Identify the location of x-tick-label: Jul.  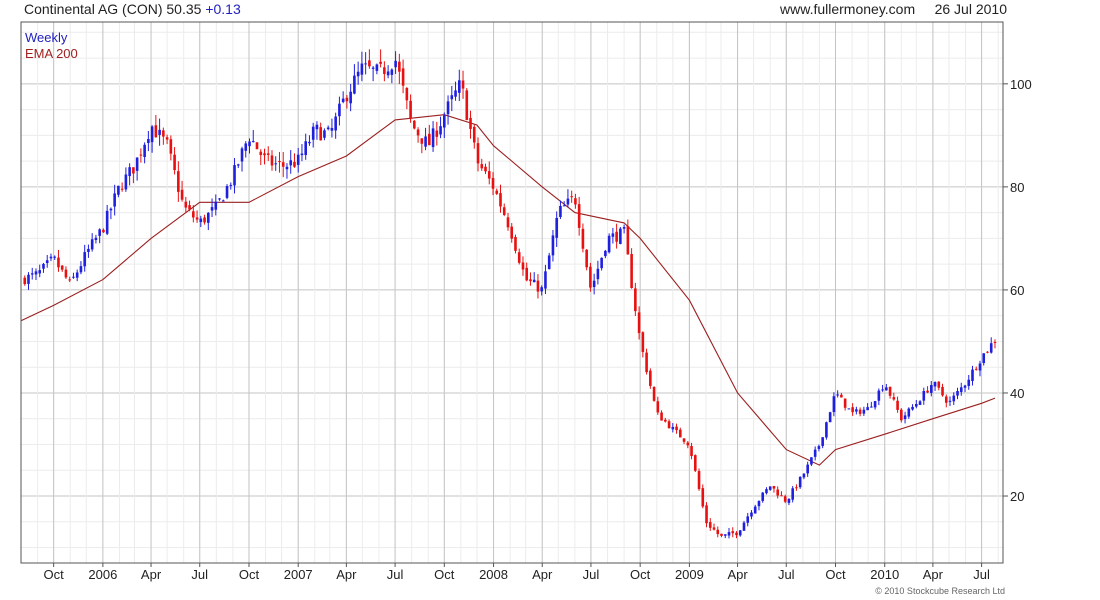
(786, 574).